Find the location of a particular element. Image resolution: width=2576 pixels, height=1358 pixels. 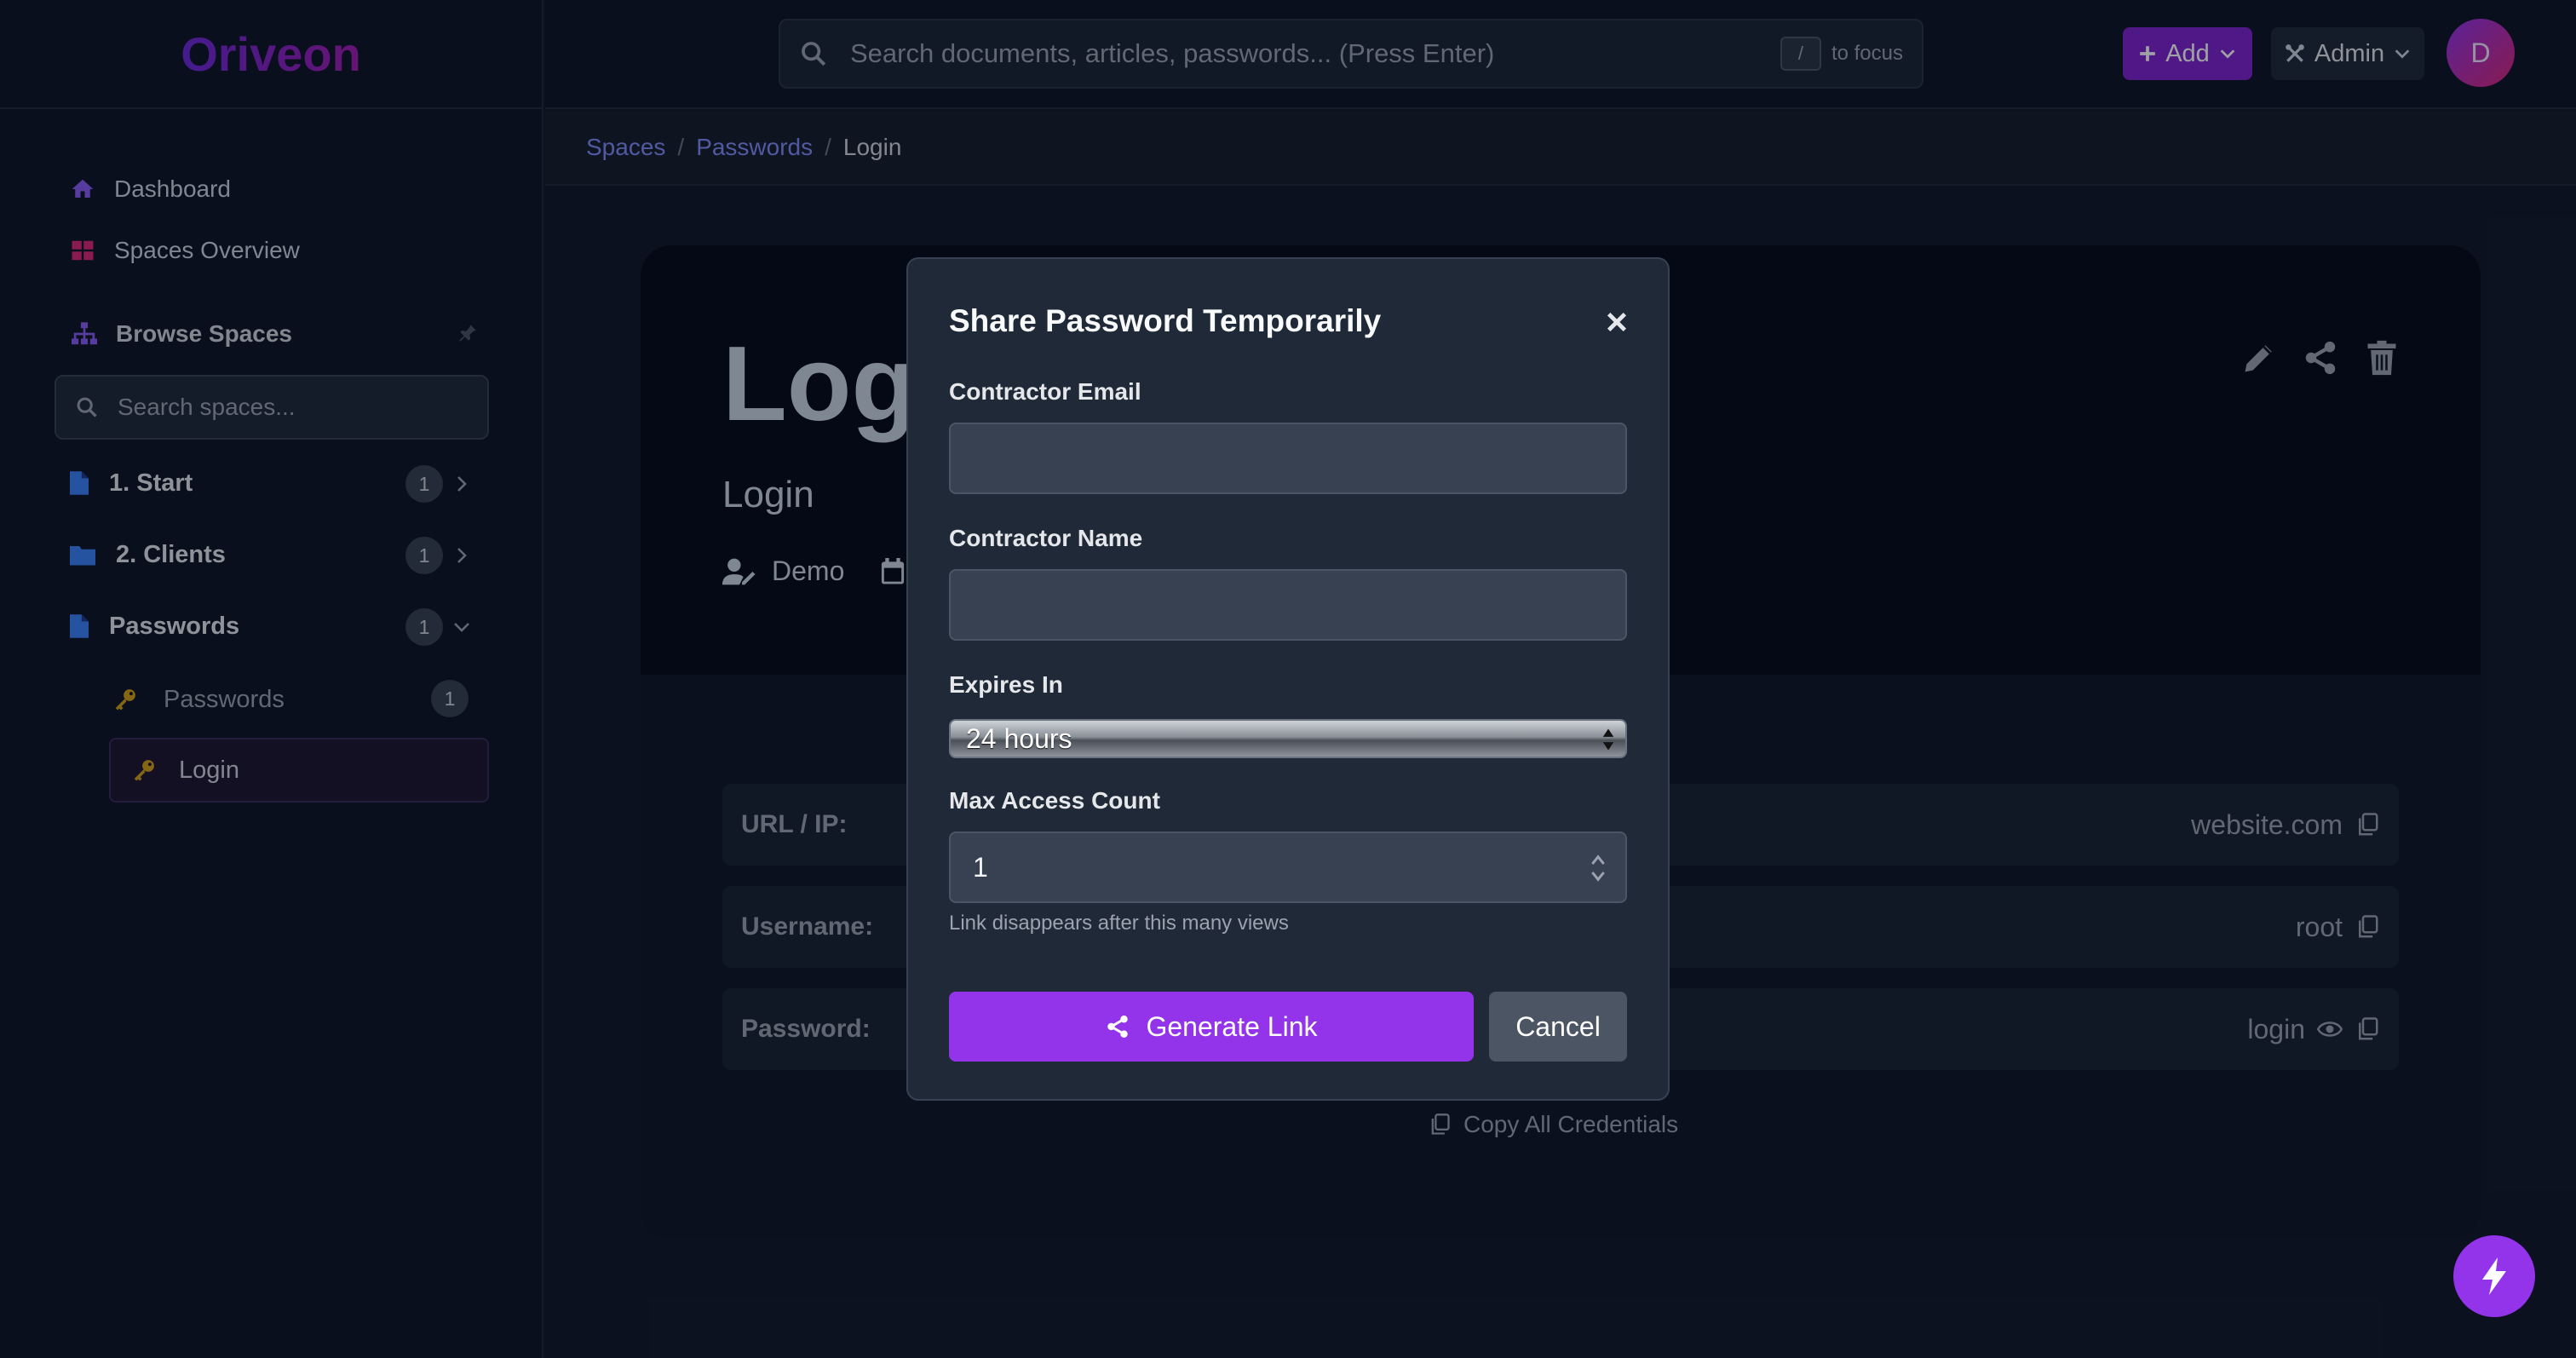

contractor-email-label: Contractor Email is located at coordinates (1045, 391).